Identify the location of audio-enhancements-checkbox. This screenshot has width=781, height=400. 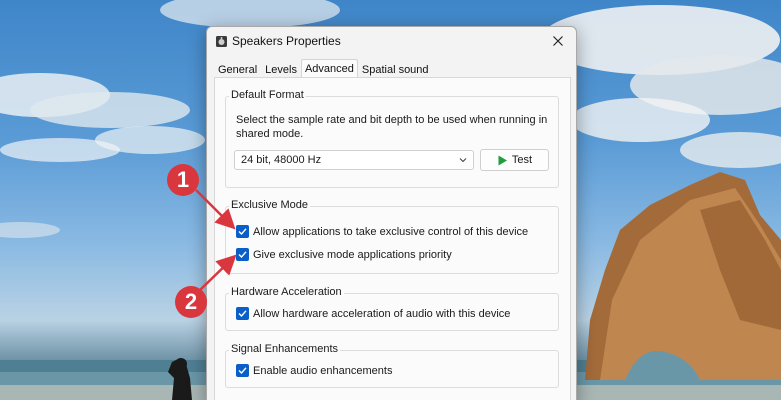
(242, 370).